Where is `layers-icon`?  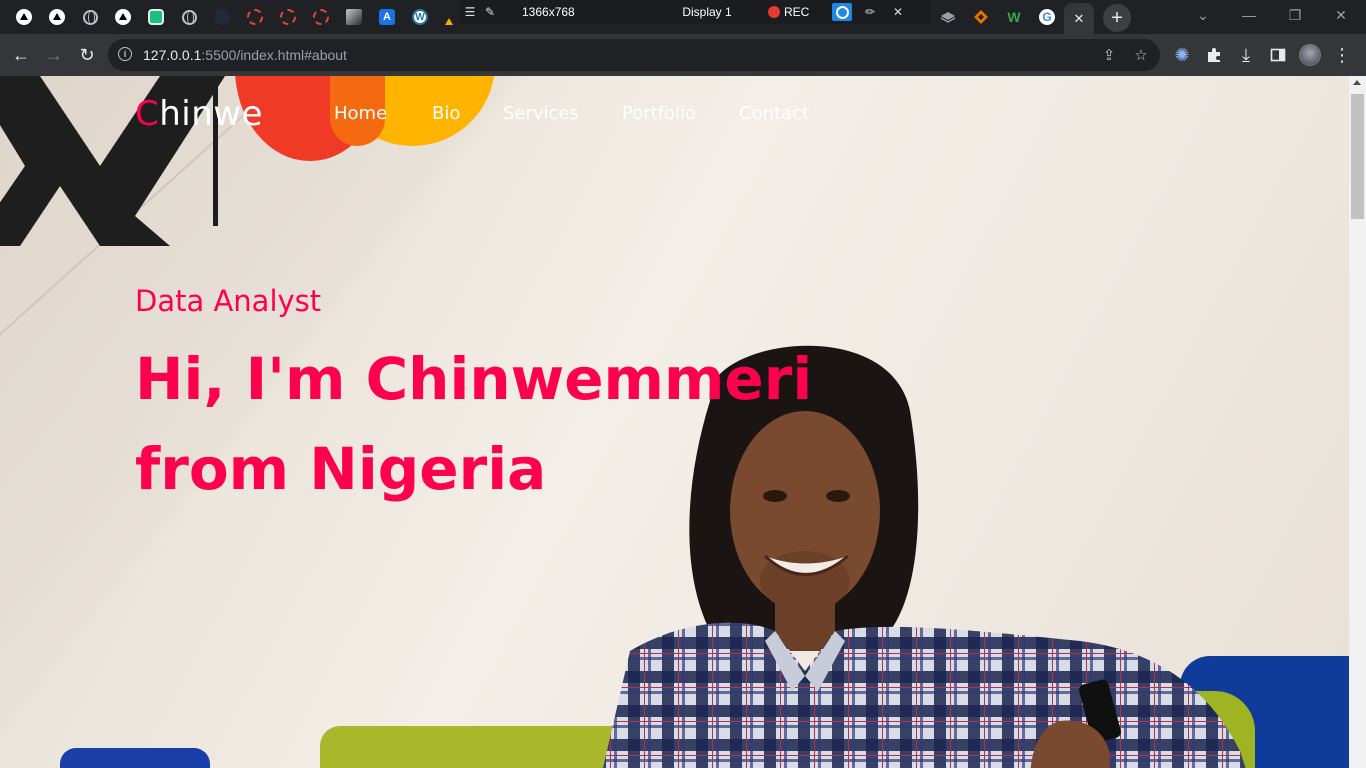 layers-icon is located at coordinates (948, 17).